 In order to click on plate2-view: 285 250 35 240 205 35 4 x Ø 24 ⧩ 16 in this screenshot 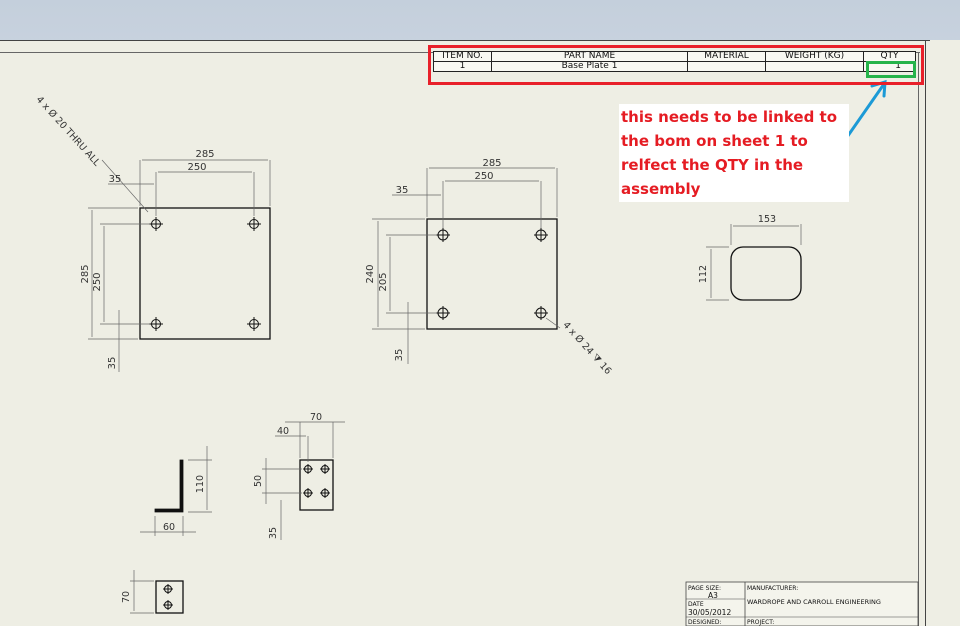, I will do `click(489, 267)`.